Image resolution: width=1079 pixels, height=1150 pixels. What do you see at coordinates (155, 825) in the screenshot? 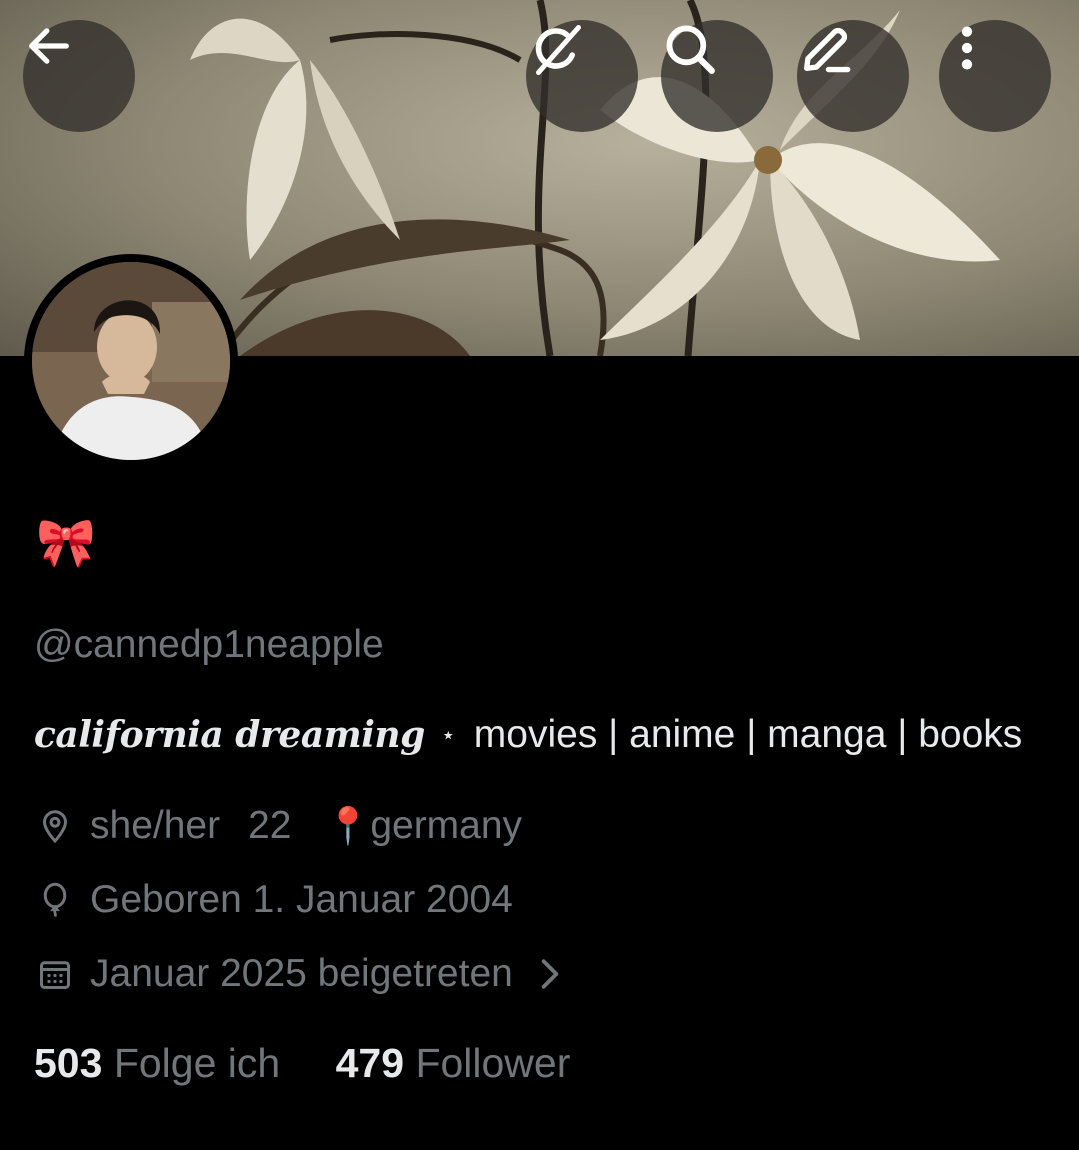
I see `pronouns: she/her` at bounding box center [155, 825].